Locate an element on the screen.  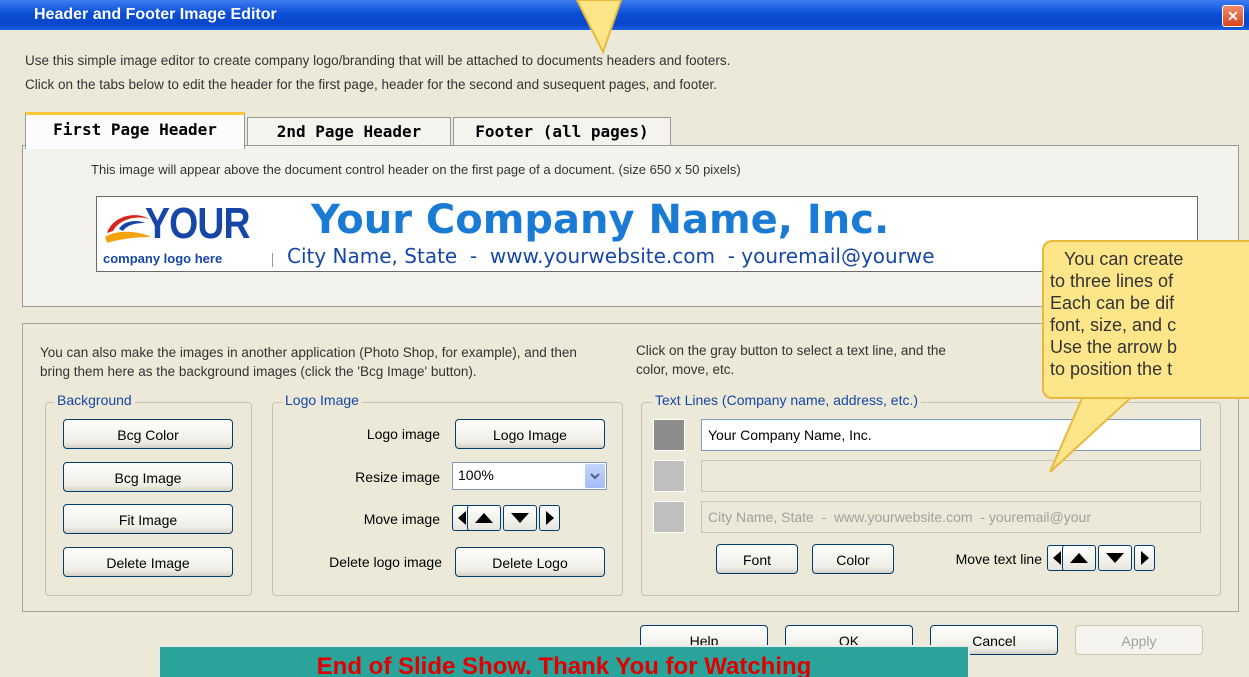
fit-image-button: Fit Image is located at coordinates (148, 519).